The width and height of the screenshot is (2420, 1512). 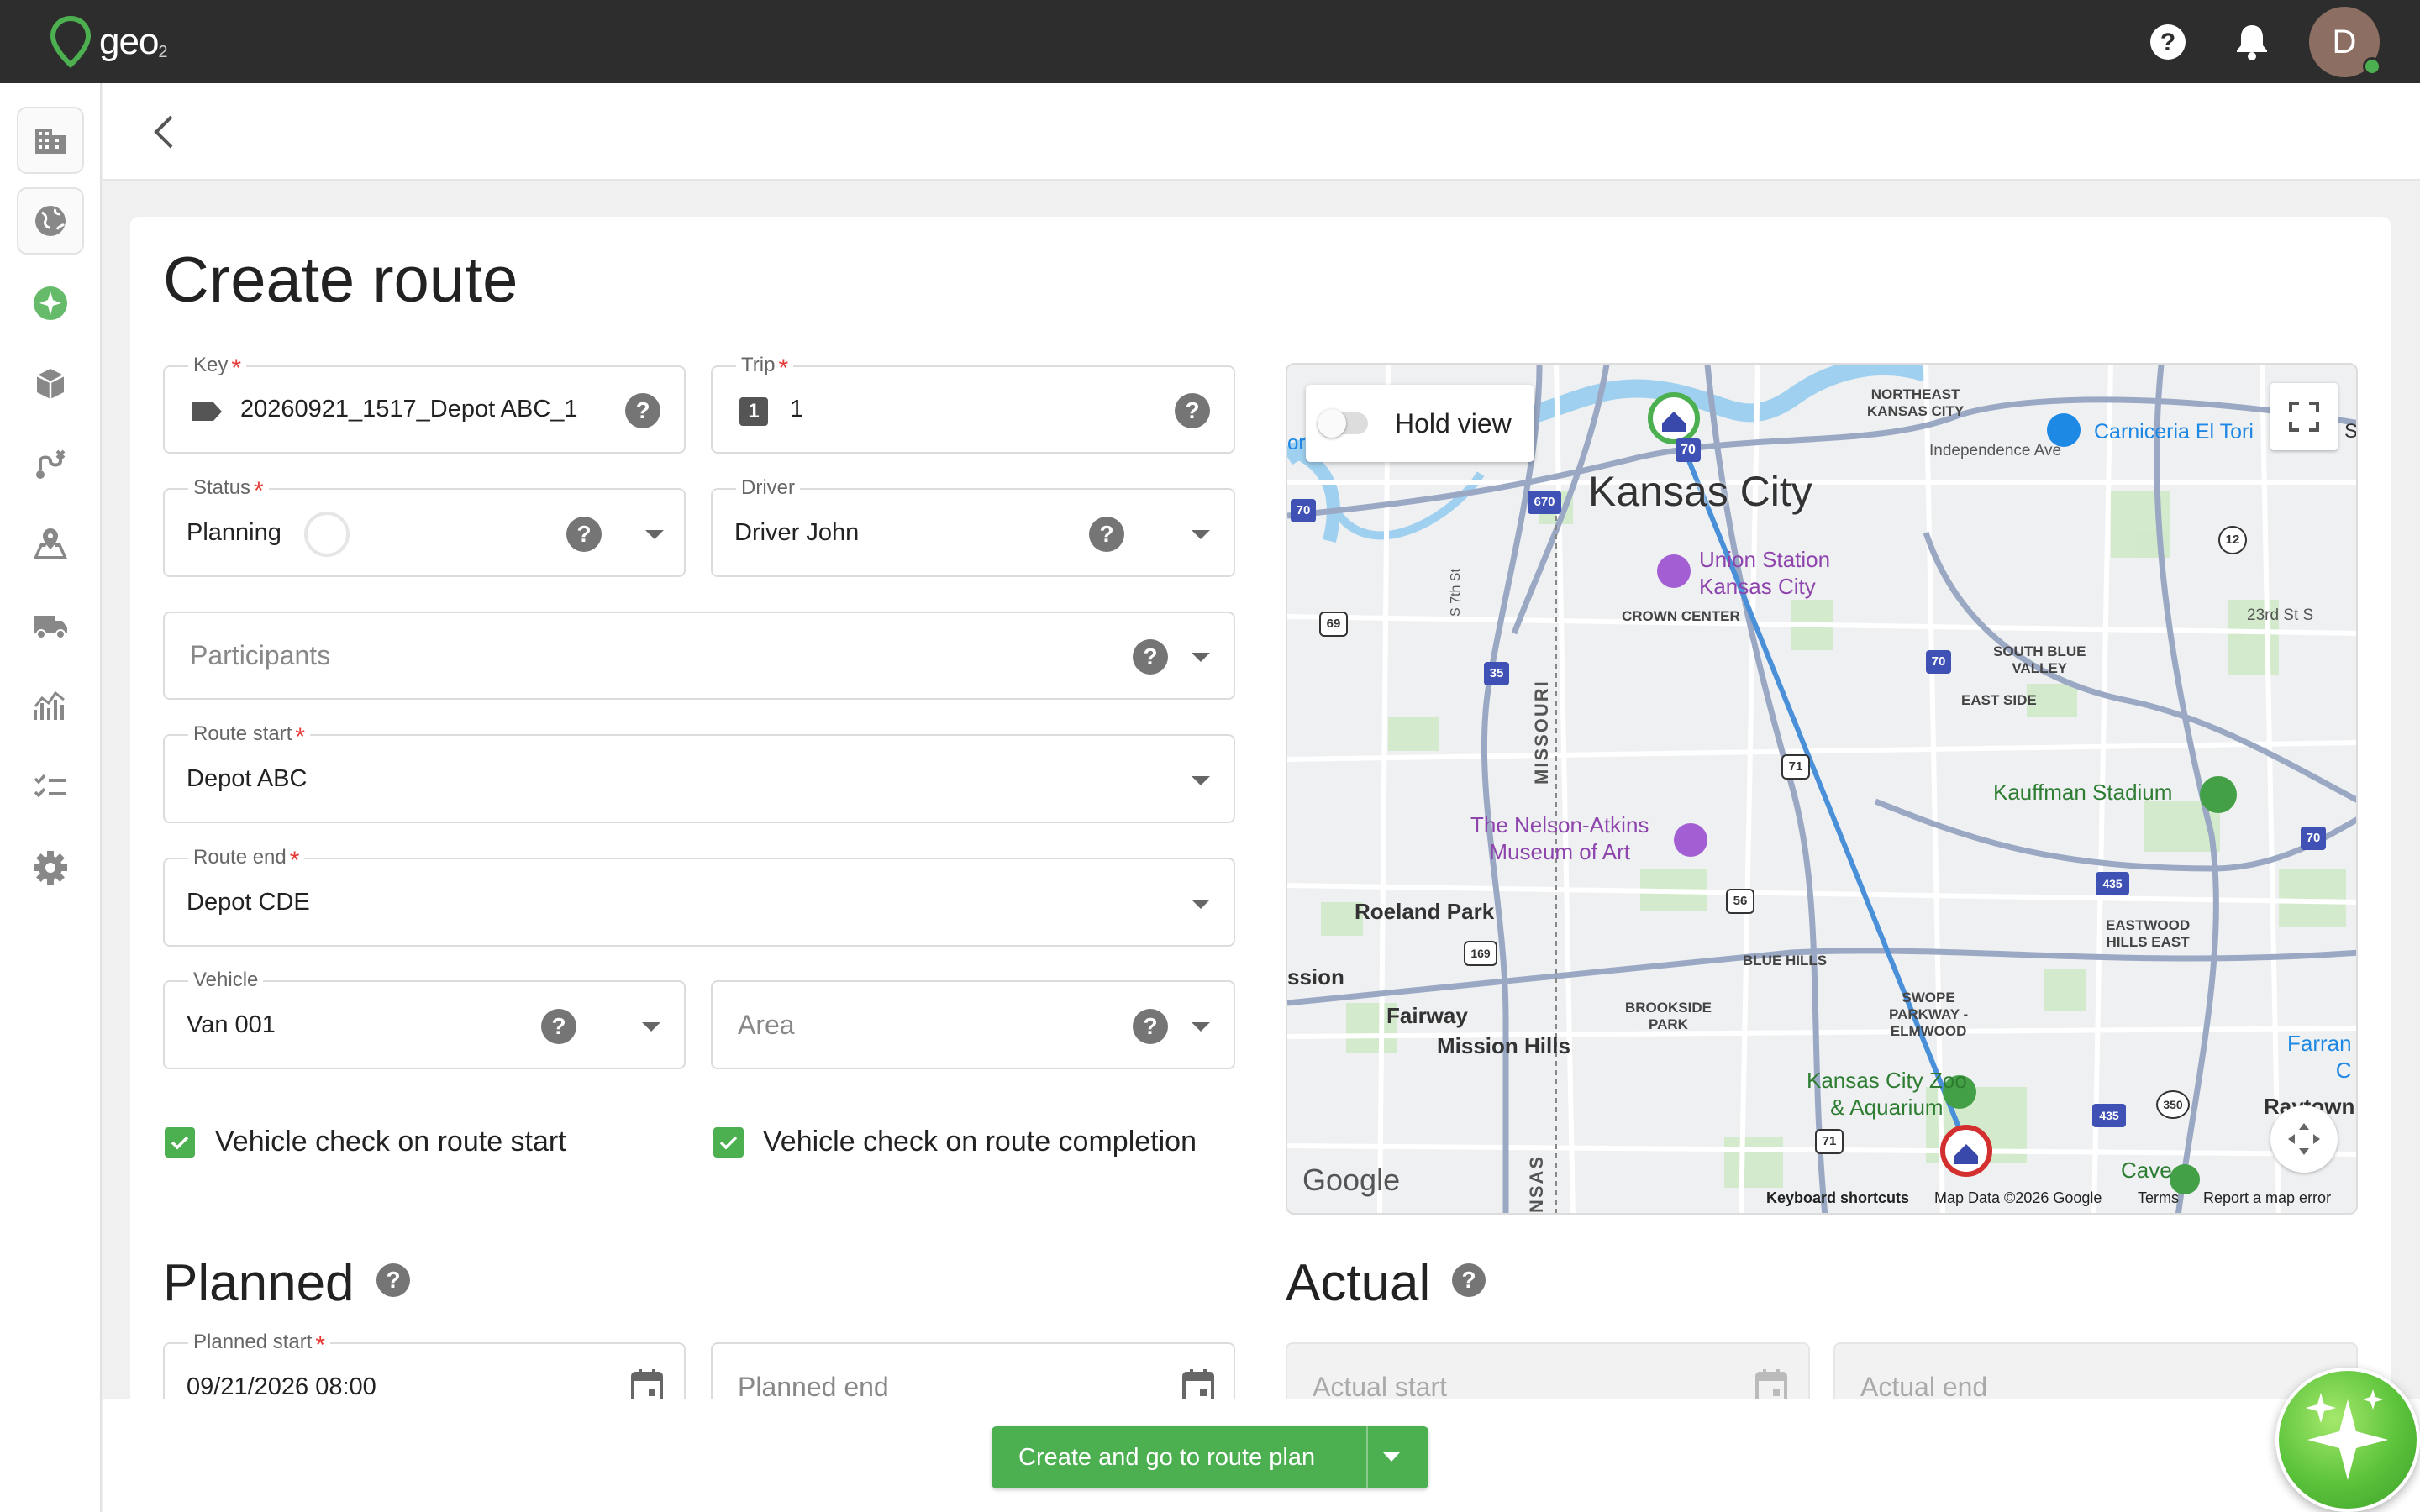 I want to click on map-poi-label: The Nelson-Atkins Museum of Art, so click(x=1559, y=838).